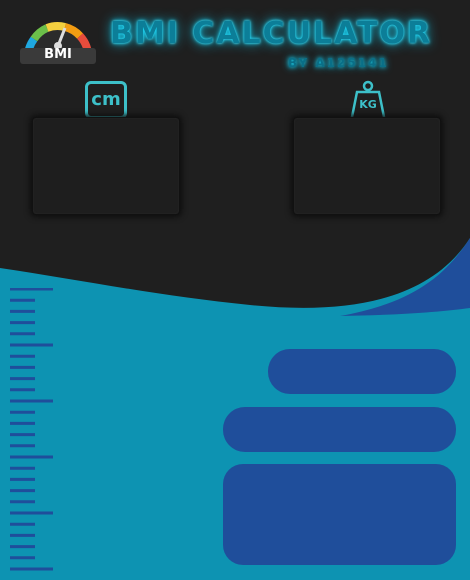  I want to click on ruler-decoration, so click(35, 432).